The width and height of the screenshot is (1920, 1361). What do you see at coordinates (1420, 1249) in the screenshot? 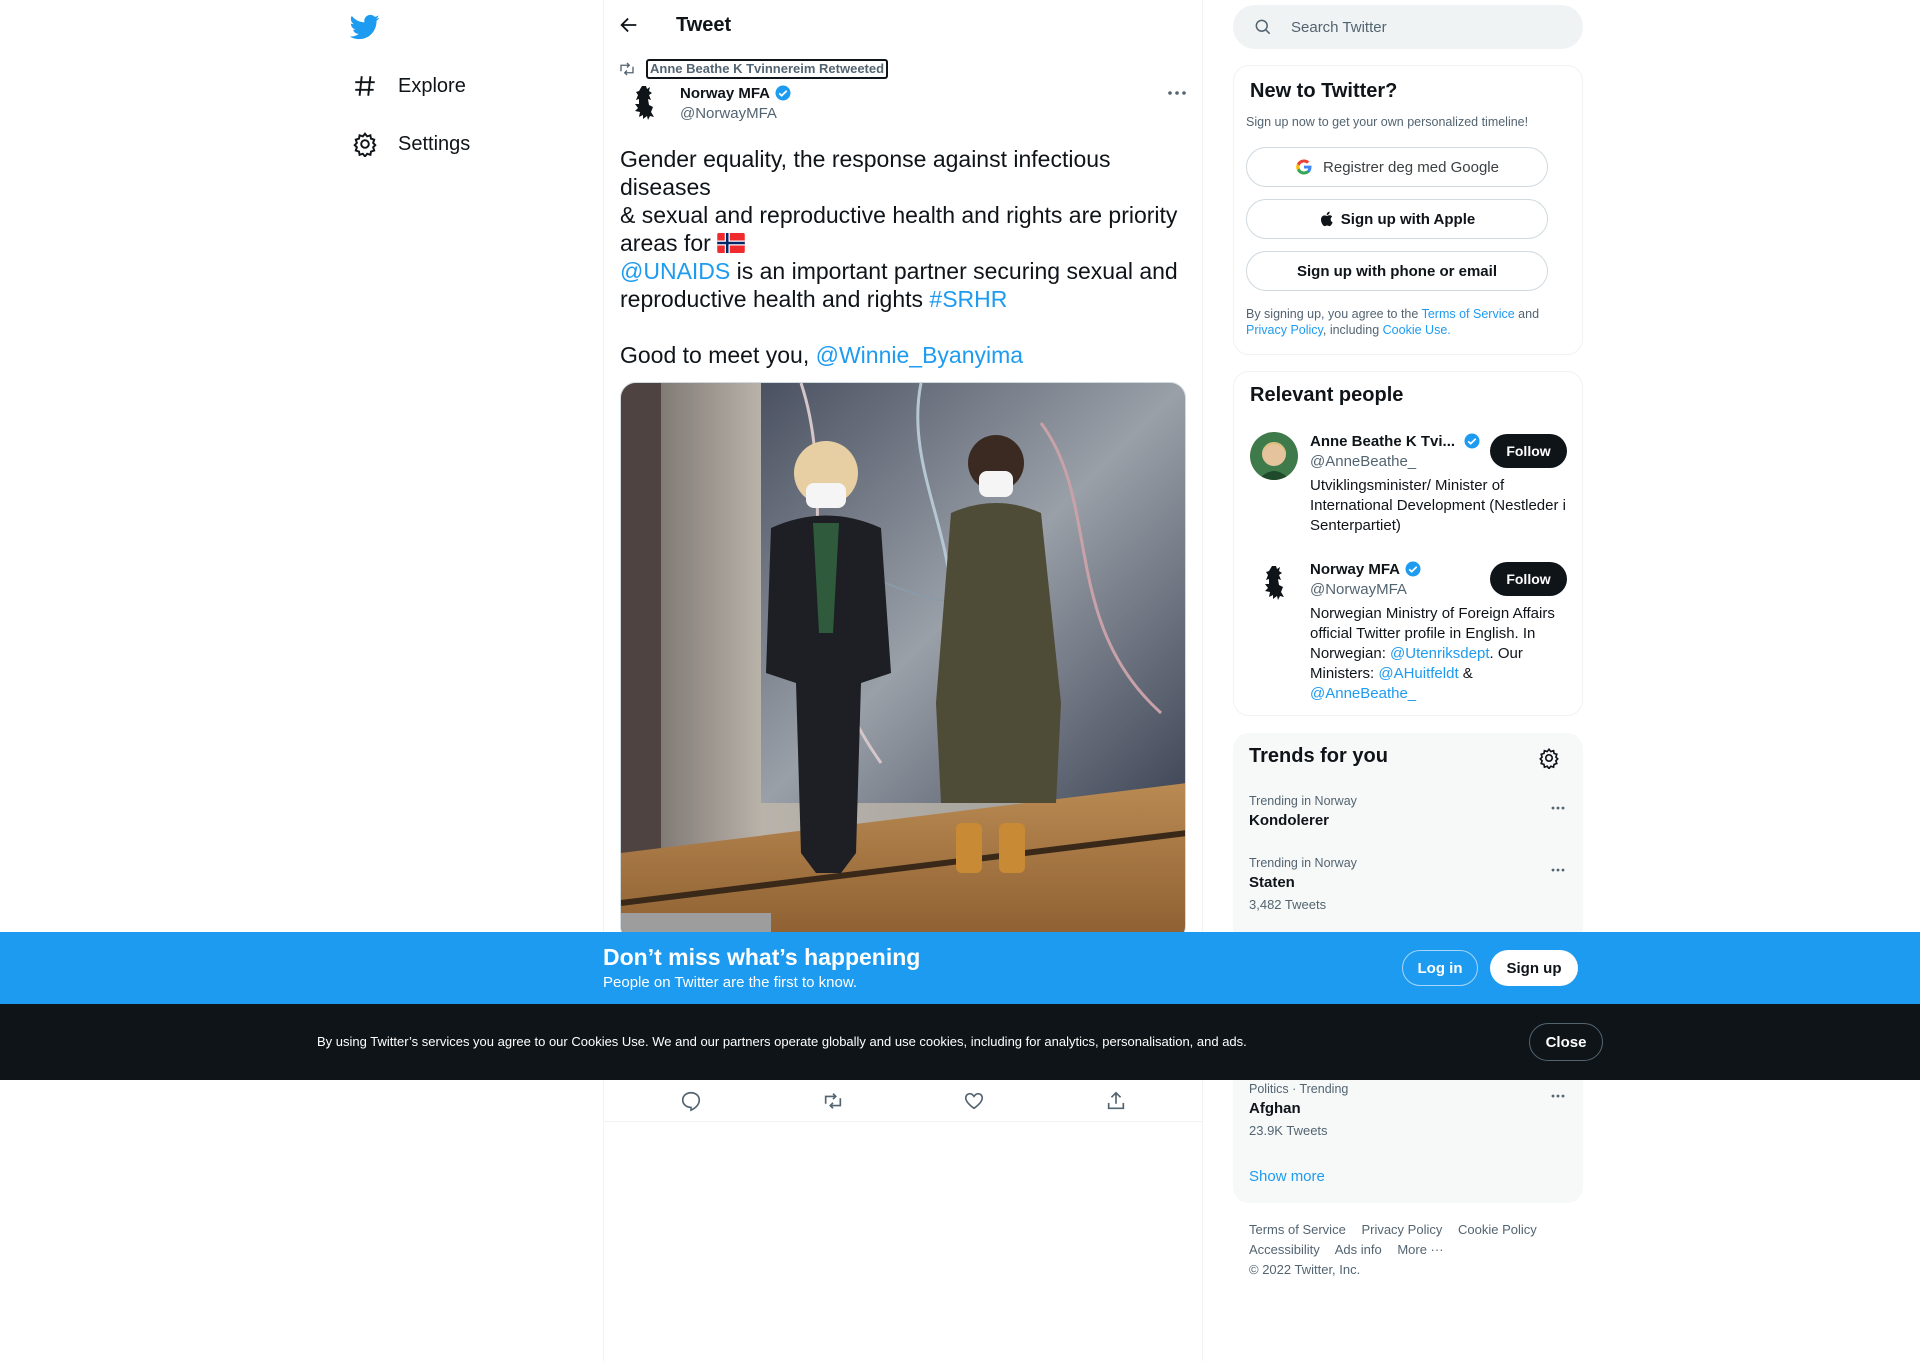
I see `footer-more-link: More ···` at bounding box center [1420, 1249].